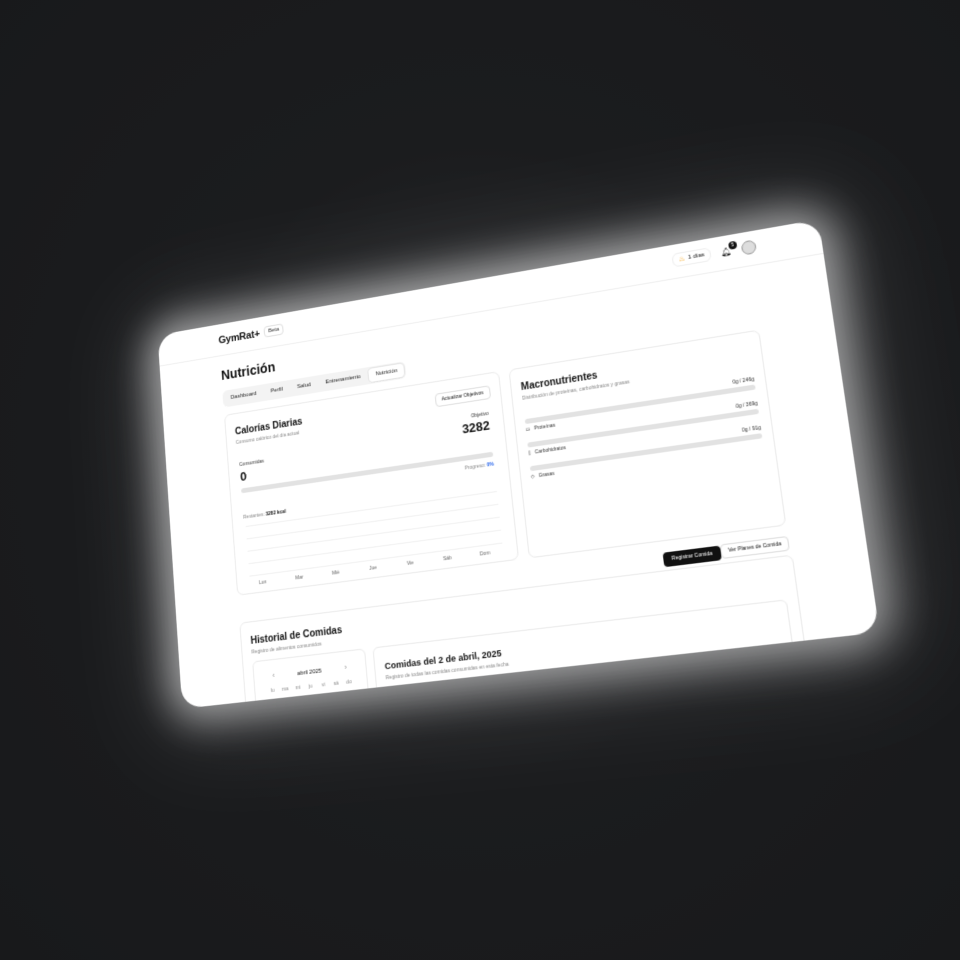  What do you see at coordinates (696, 256) in the screenshot?
I see `streak-label: 1 días` at bounding box center [696, 256].